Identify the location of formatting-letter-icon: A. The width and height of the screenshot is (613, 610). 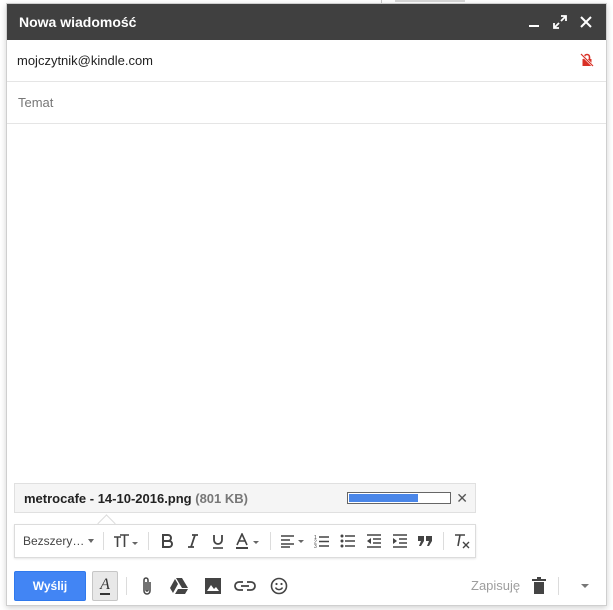
(105, 585).